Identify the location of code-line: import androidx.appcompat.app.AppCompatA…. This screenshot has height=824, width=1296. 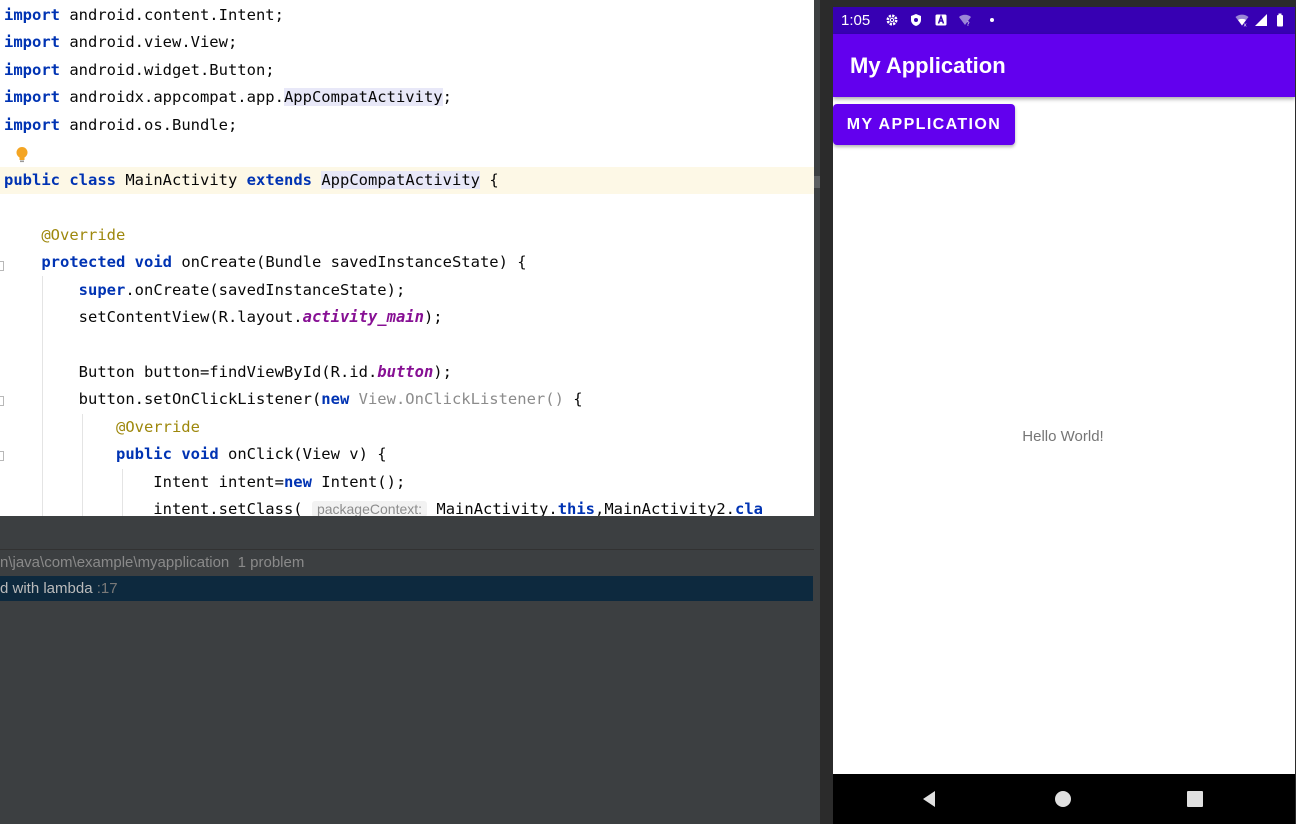
(407, 97).